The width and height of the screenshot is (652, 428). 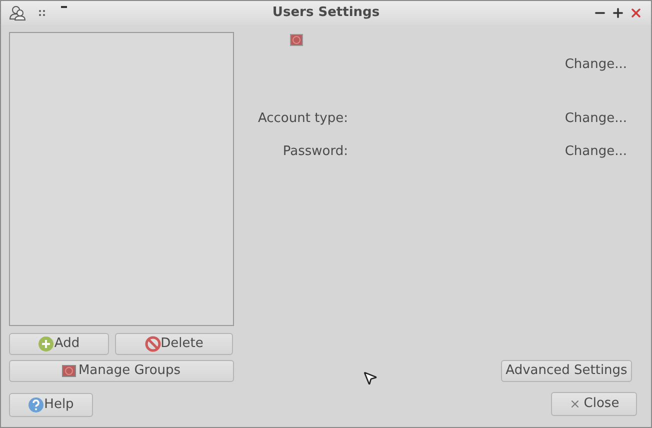 I want to click on help-button: Help, so click(x=51, y=405).